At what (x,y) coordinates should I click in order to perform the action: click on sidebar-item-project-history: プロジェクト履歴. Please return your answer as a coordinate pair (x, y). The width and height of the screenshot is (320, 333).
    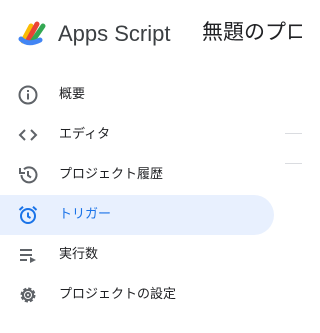
    Looking at the image, I should click on (137, 175).